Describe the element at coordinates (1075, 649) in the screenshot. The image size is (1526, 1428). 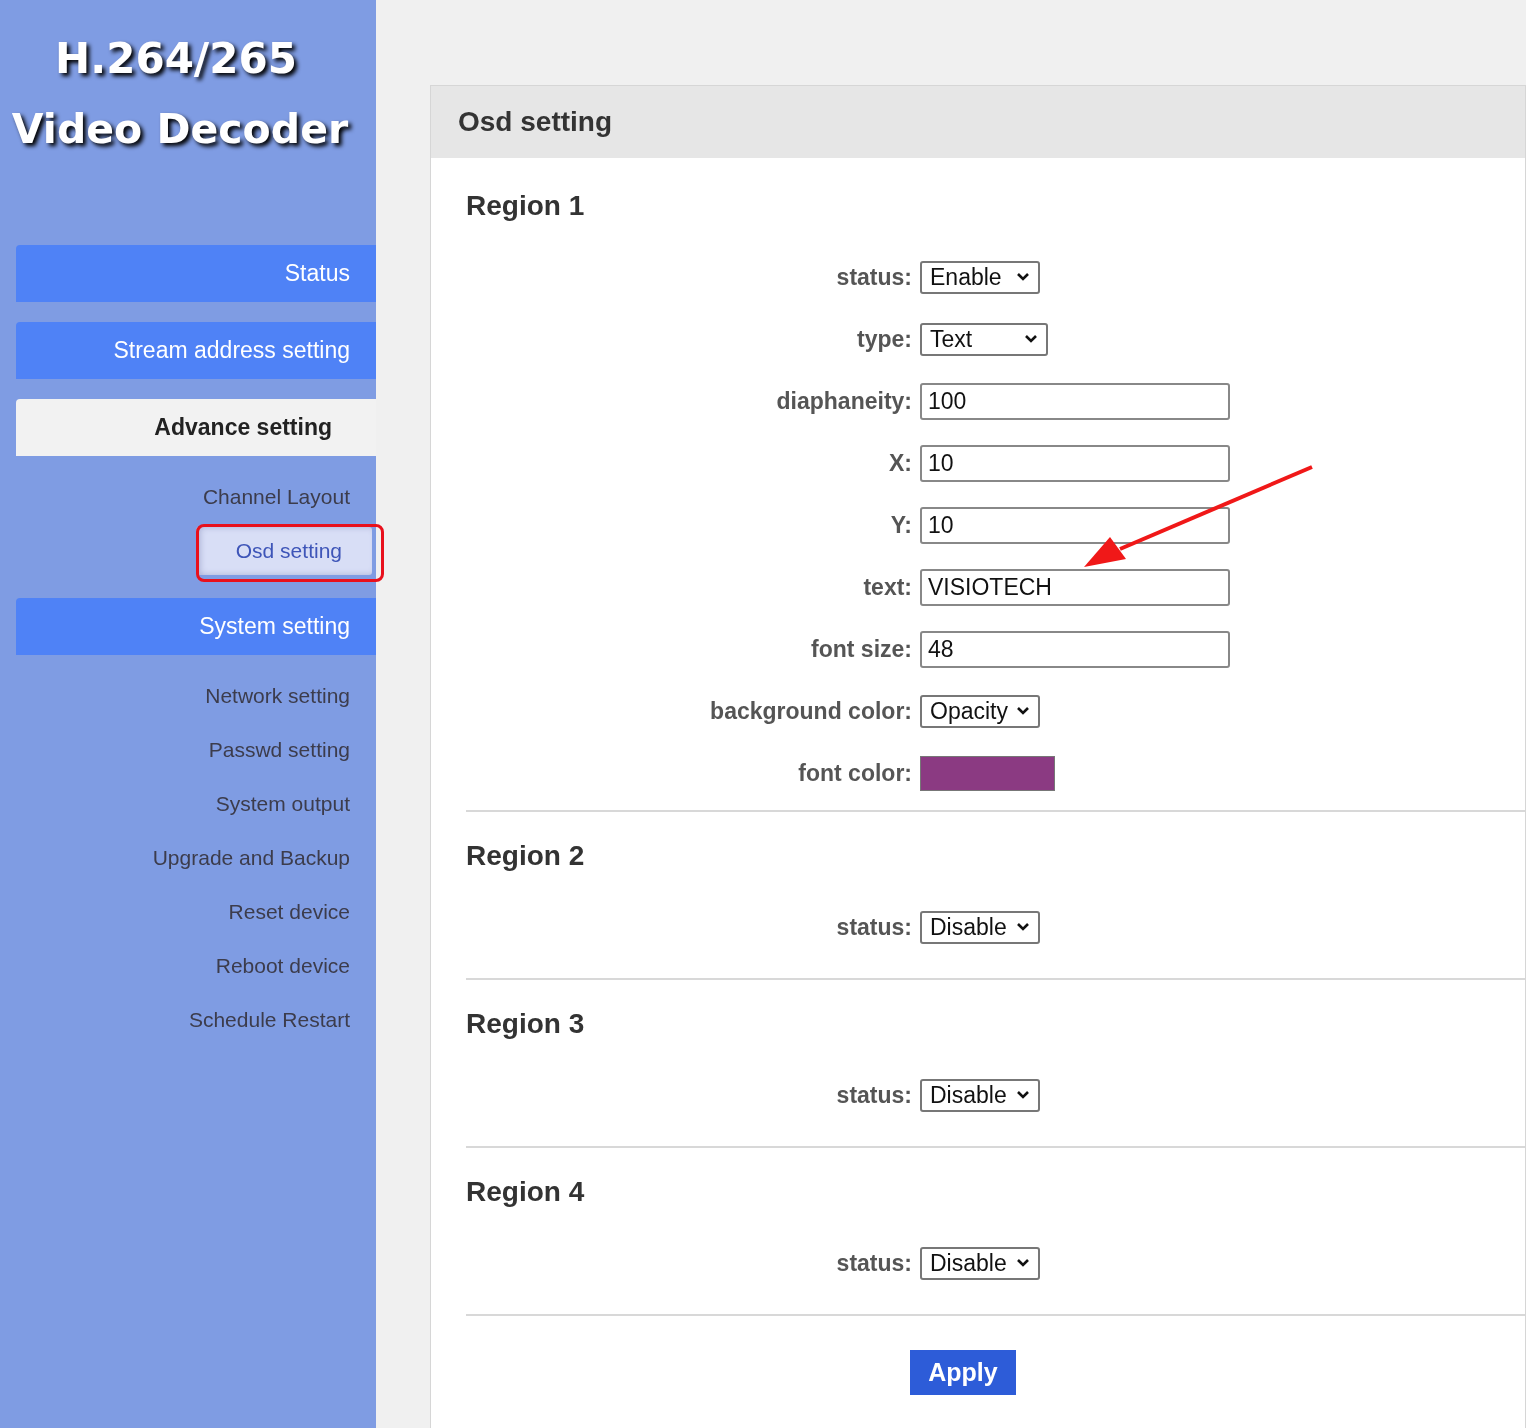
I see `input-field: 48` at that location.